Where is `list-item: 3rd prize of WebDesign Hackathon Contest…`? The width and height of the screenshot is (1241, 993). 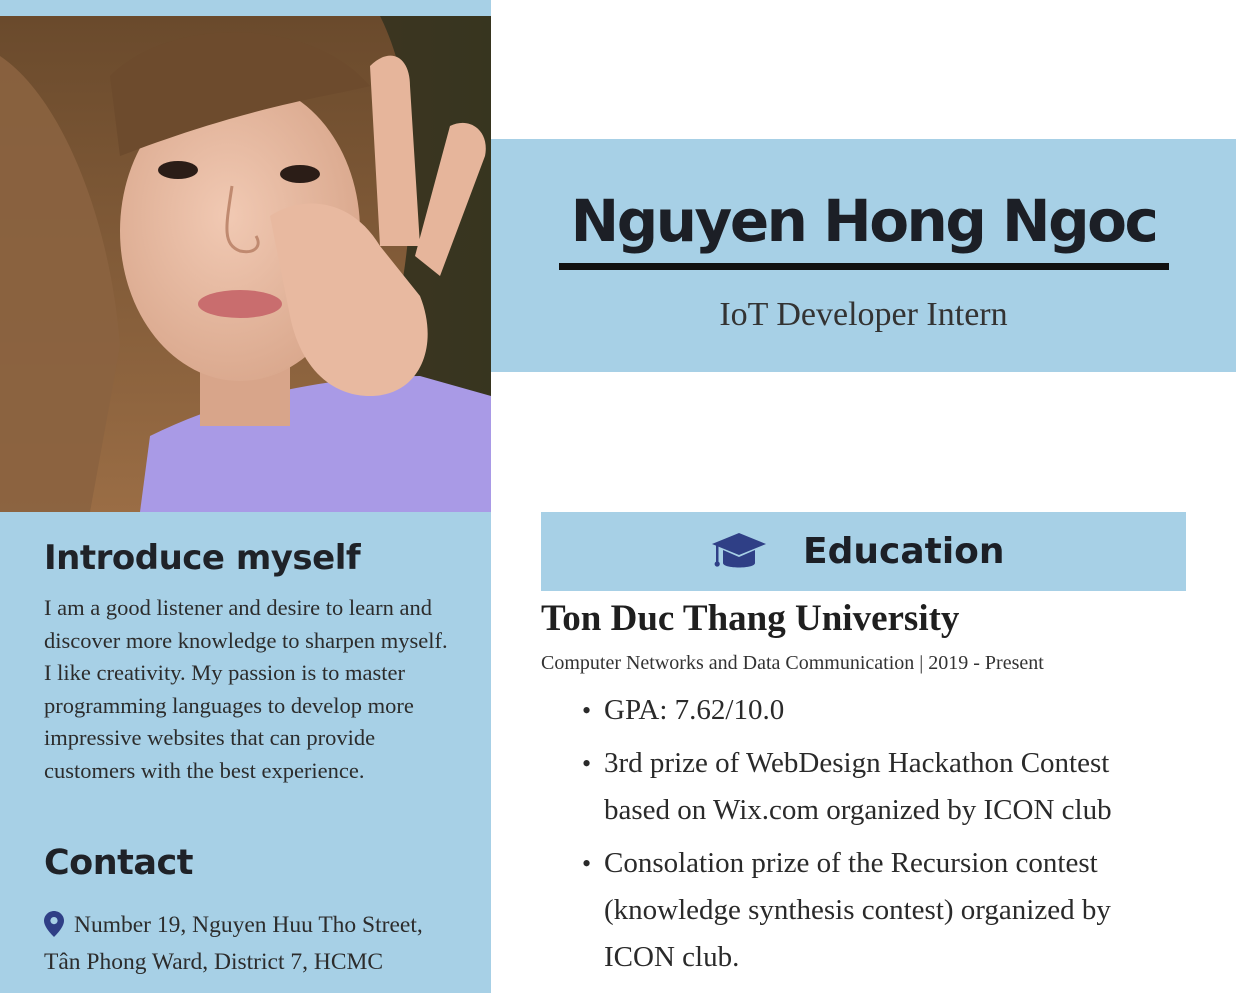
list-item: 3rd prize of WebDesign Hackathon Contest… is located at coordinates (882, 787).